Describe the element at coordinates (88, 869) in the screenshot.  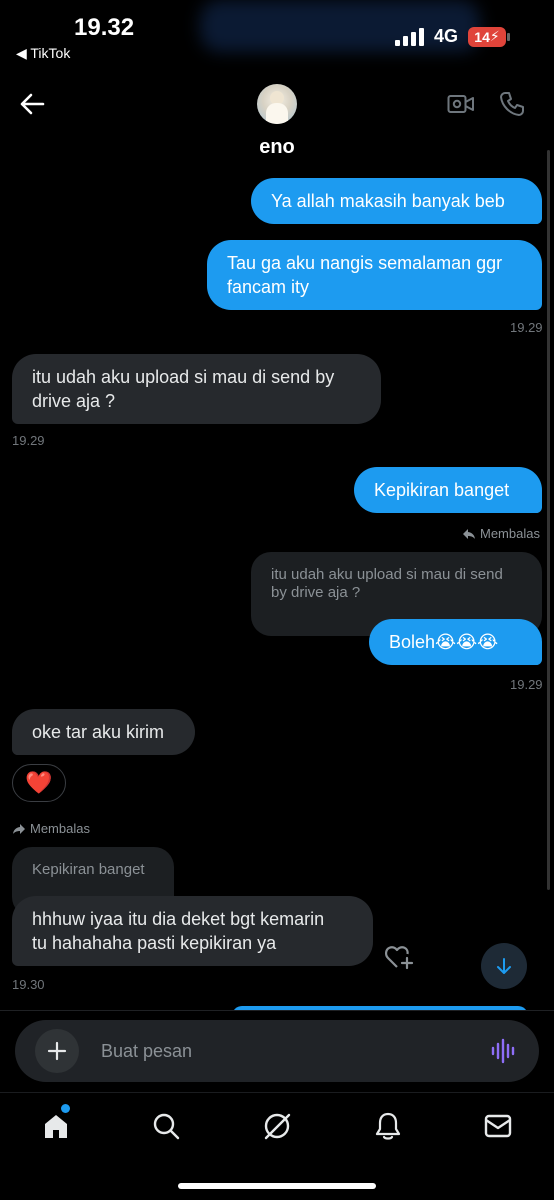
I see `quoted-text: Kepikiran banget` at that location.